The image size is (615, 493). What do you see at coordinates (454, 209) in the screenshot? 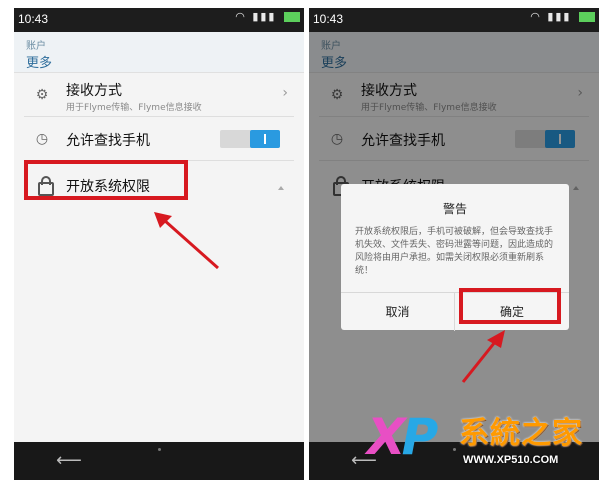
I see `dialog-title: 警告` at bounding box center [454, 209].